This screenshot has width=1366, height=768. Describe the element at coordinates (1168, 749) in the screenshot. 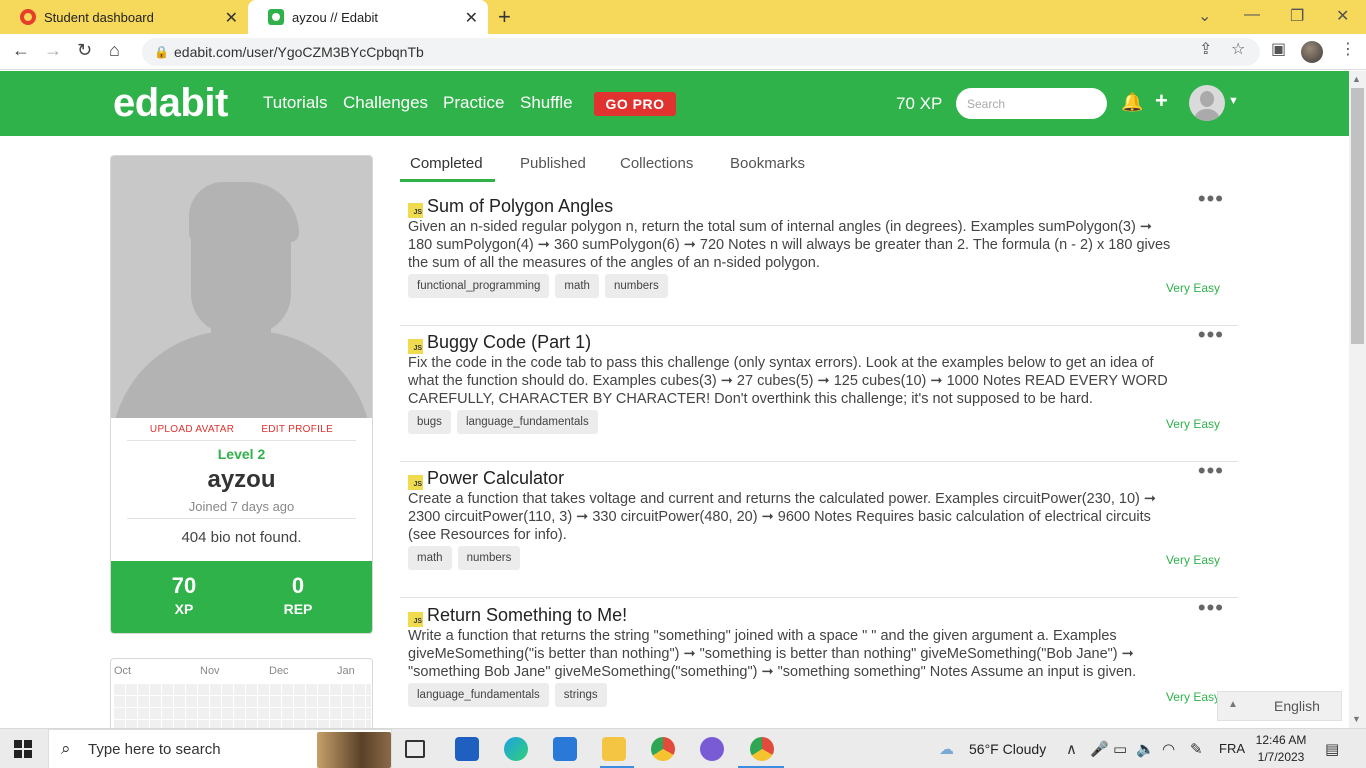

I see `wifi-icon: ◠` at that location.